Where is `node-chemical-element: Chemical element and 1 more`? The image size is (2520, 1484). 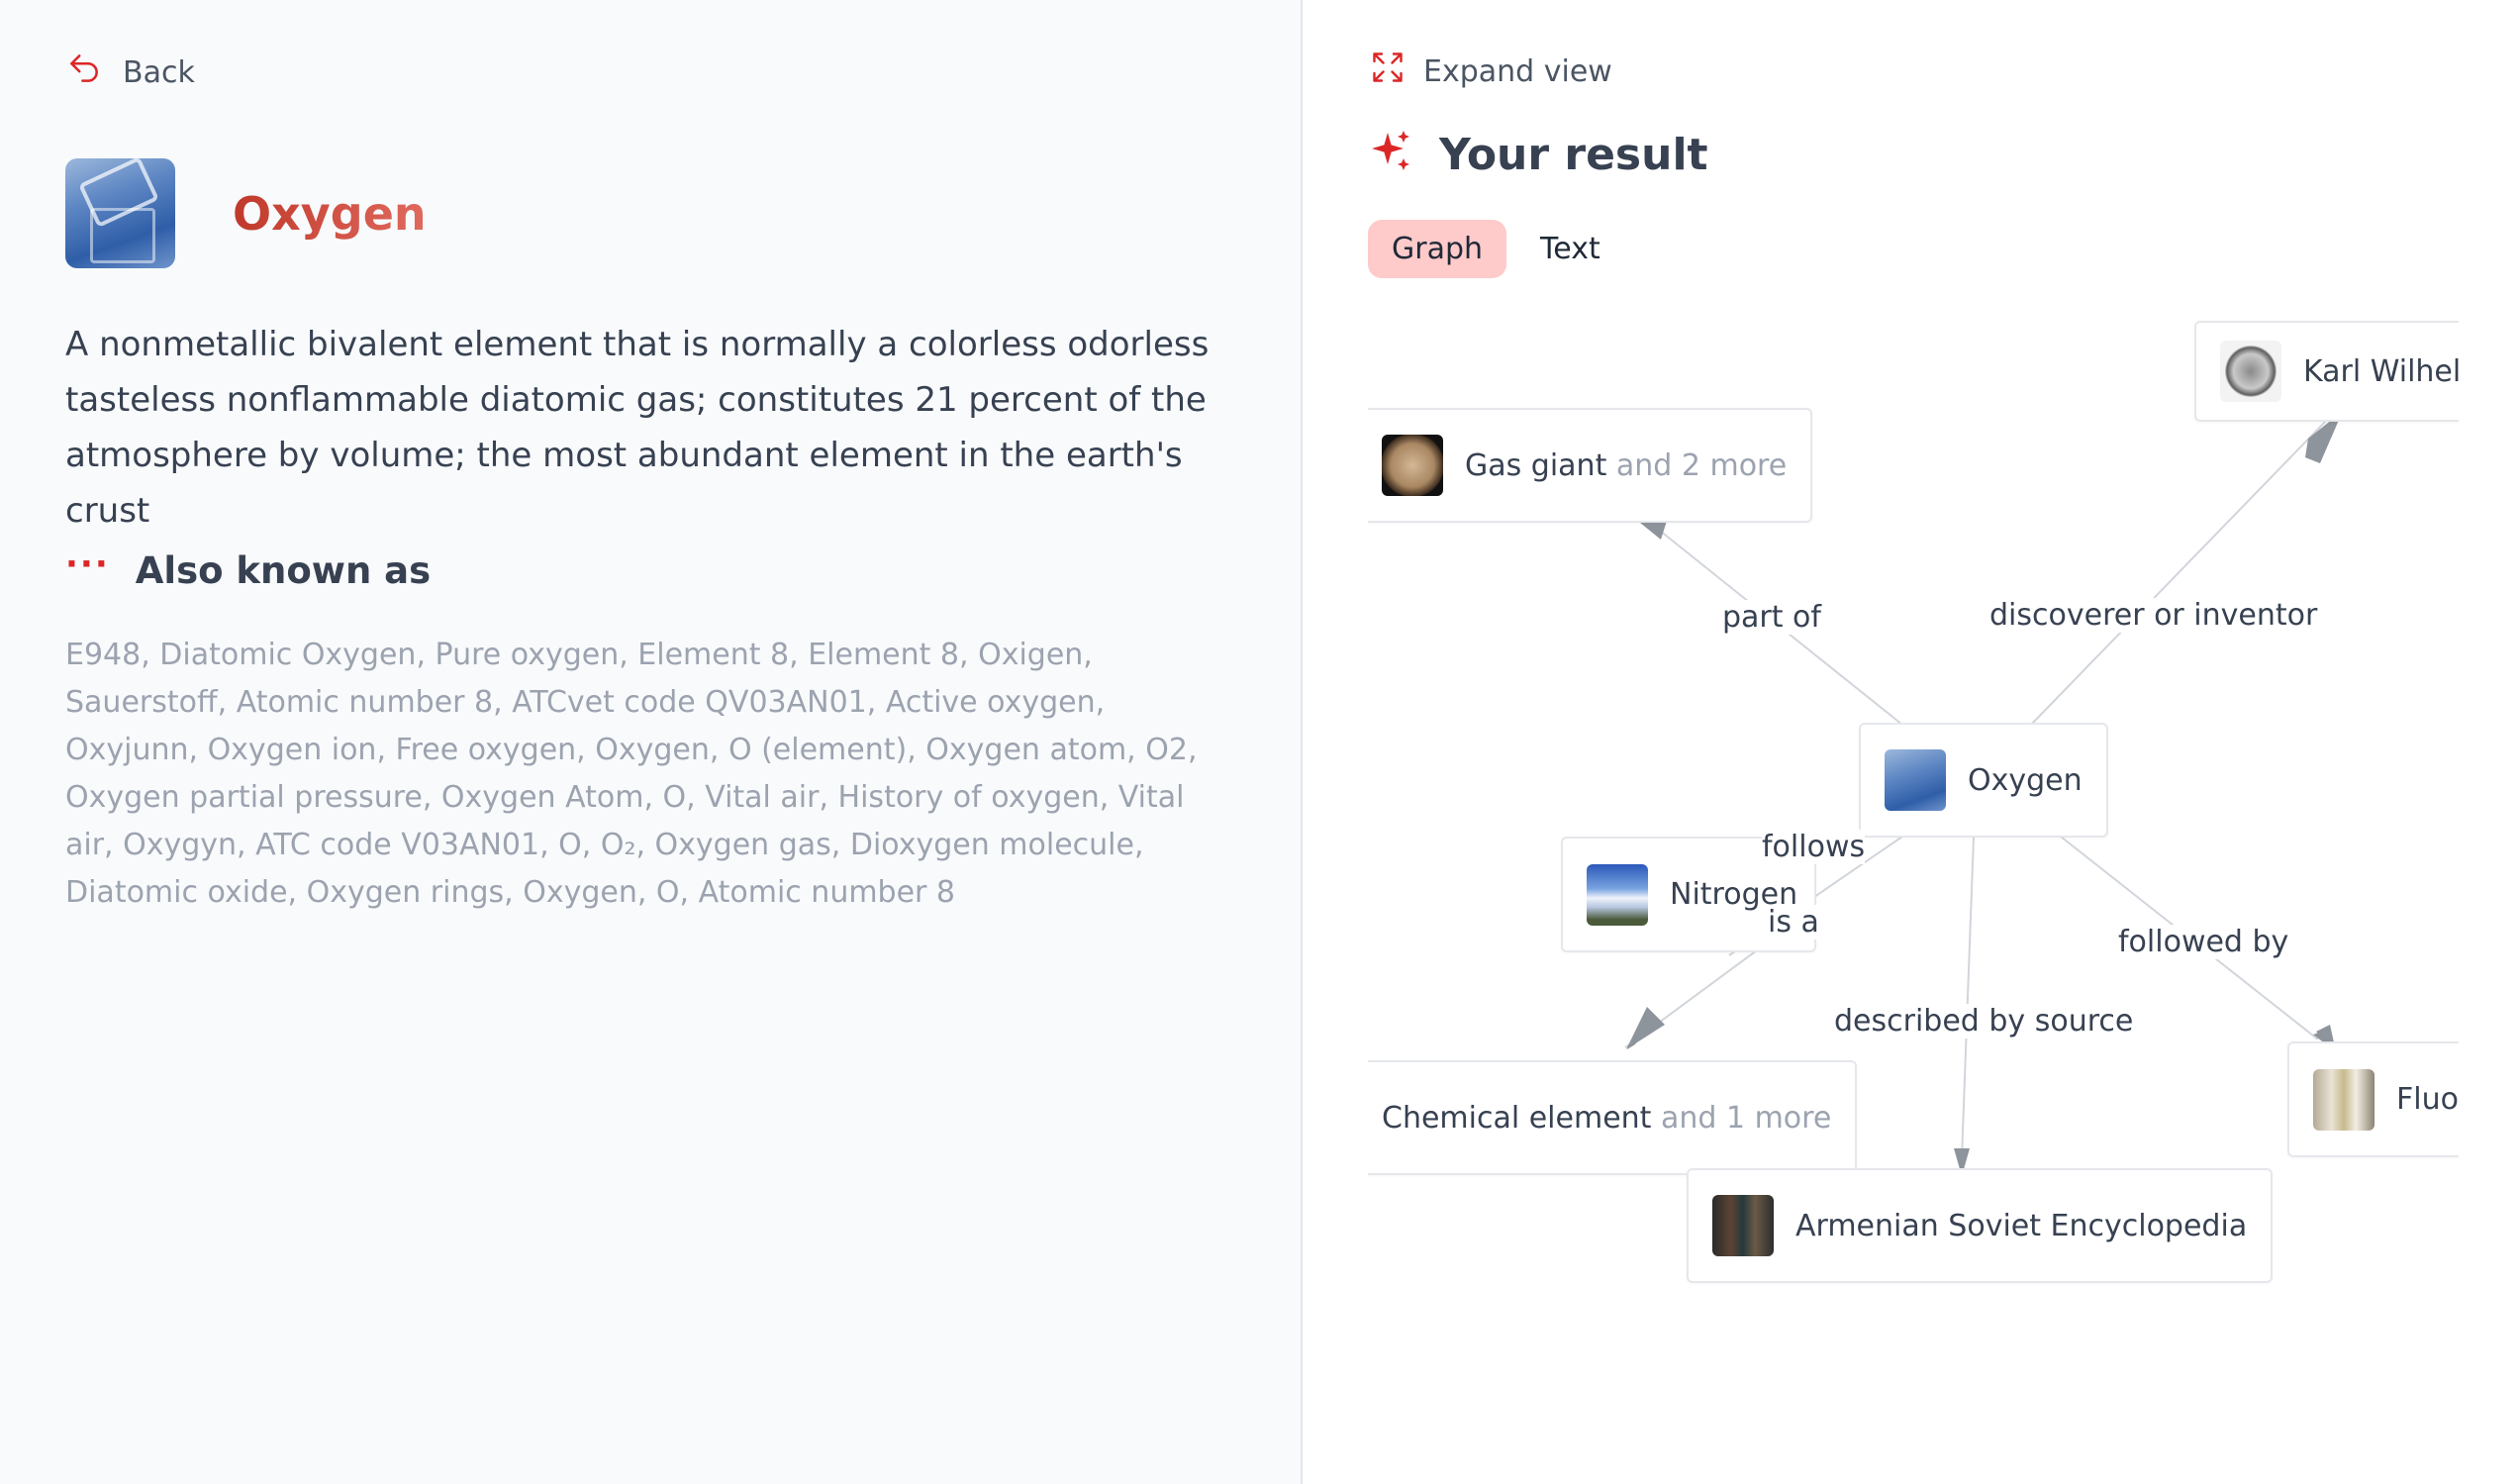
node-chemical-element: Chemical element and 1 more is located at coordinates (1613, 1117).